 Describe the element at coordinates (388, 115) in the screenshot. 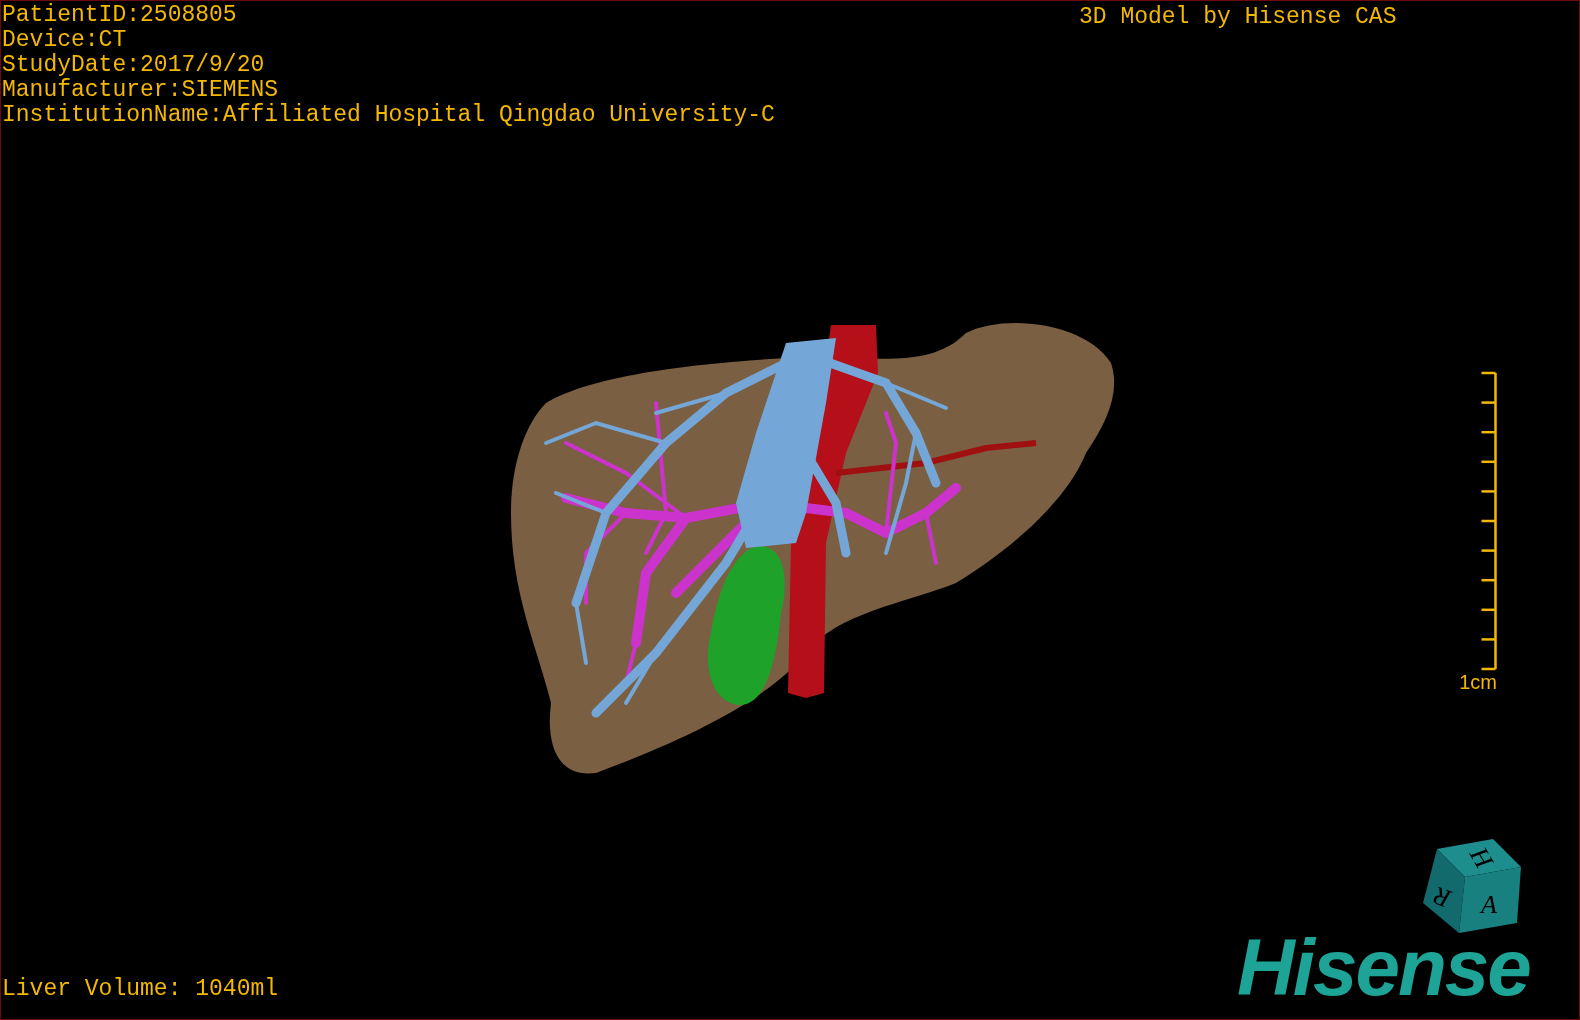

I see `info-line: InstitutionName:Affiliated Hospital Qingdao University-C` at that location.